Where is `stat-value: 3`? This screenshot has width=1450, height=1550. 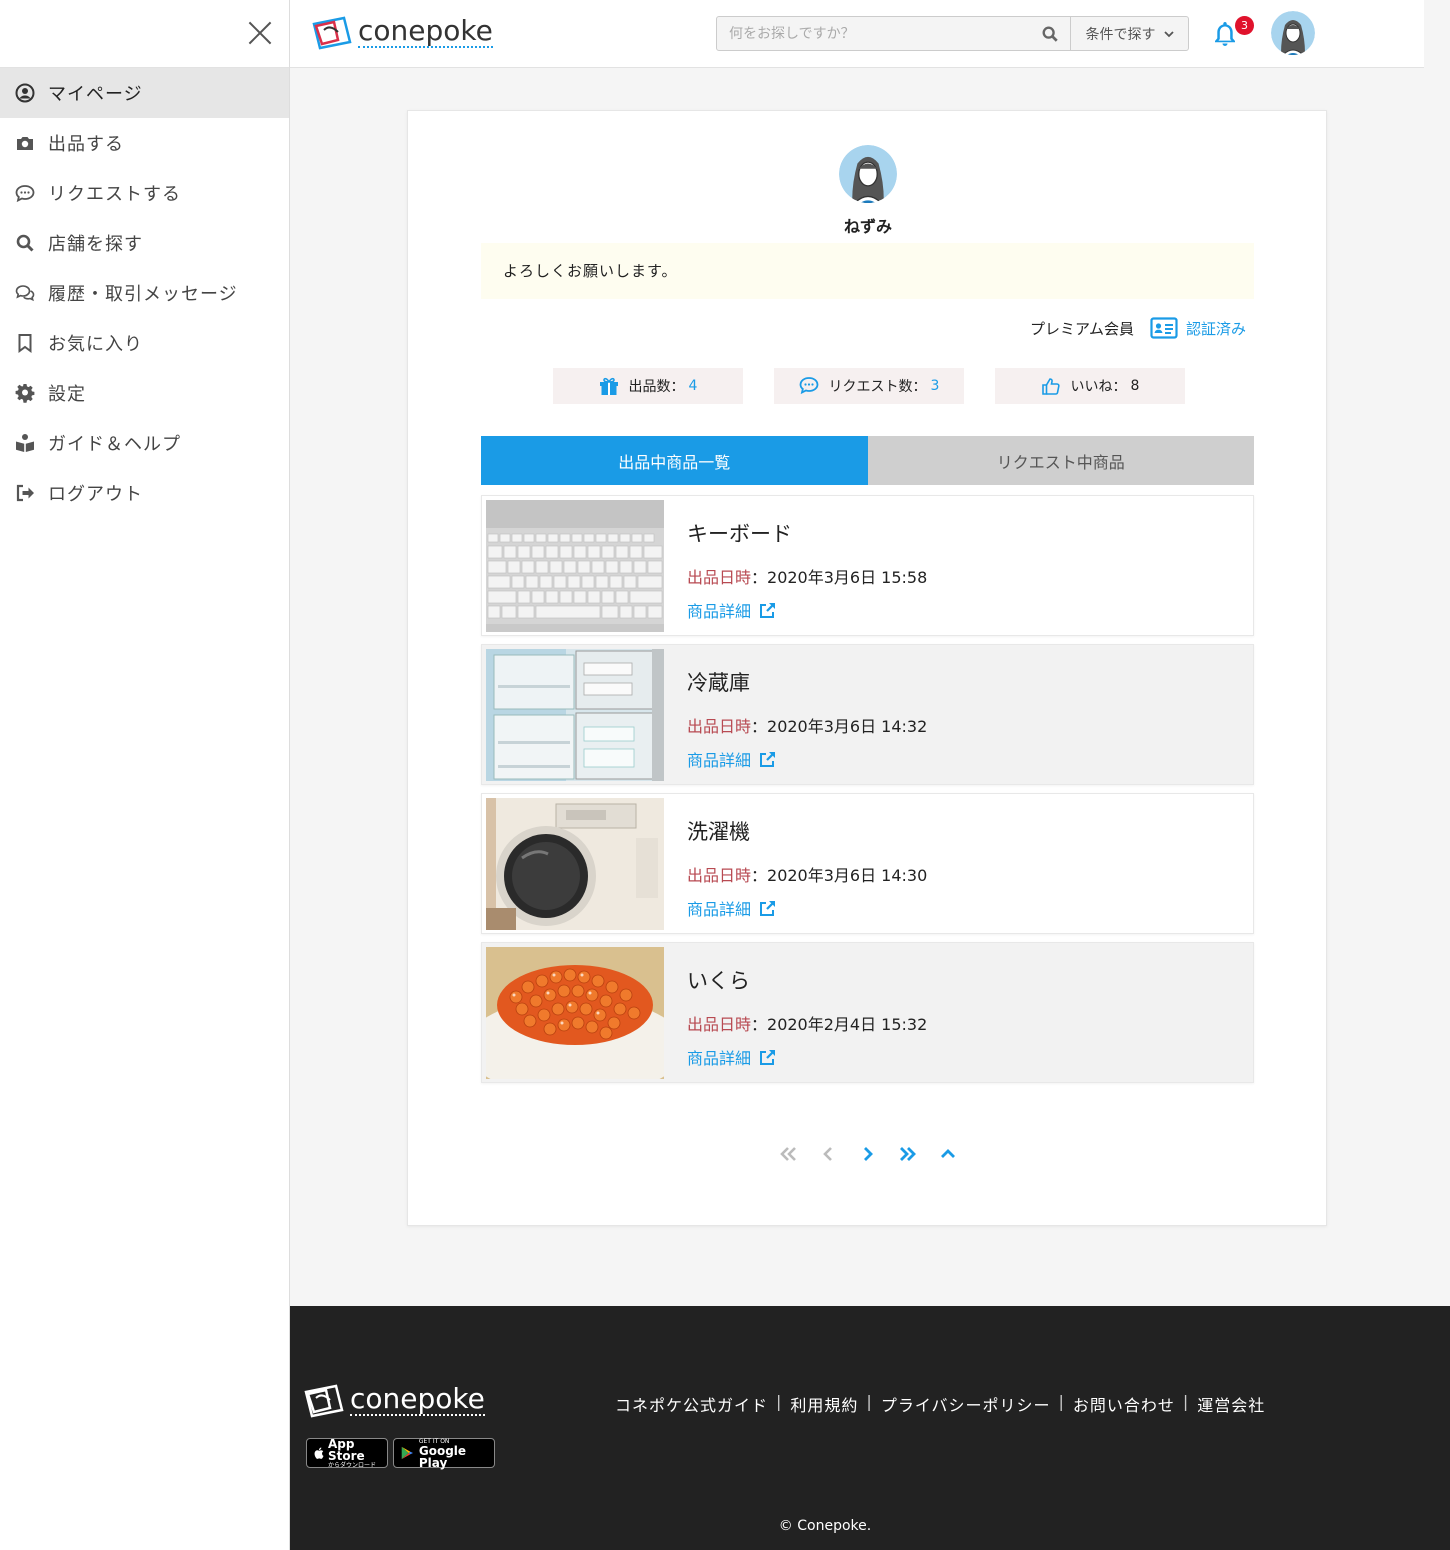
stat-value: 3 is located at coordinates (935, 386).